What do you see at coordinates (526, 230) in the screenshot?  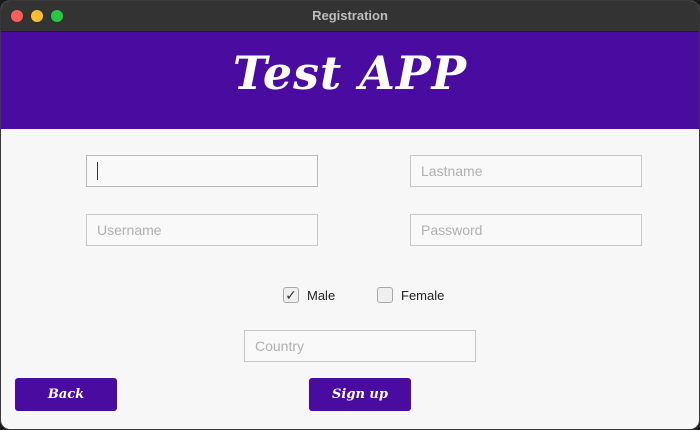 I see `password-input` at bounding box center [526, 230].